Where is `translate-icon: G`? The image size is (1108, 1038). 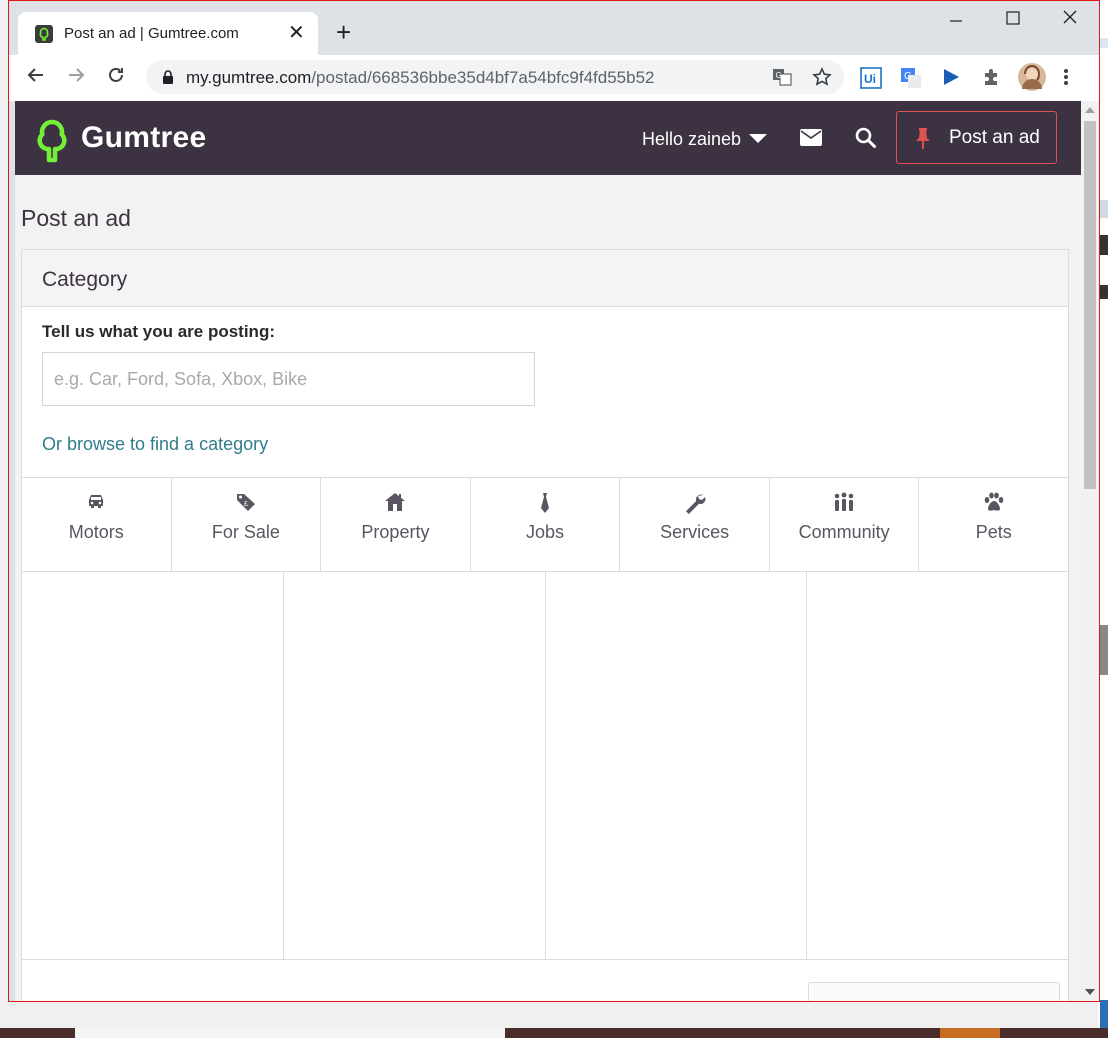 translate-icon: G is located at coordinates (782, 79).